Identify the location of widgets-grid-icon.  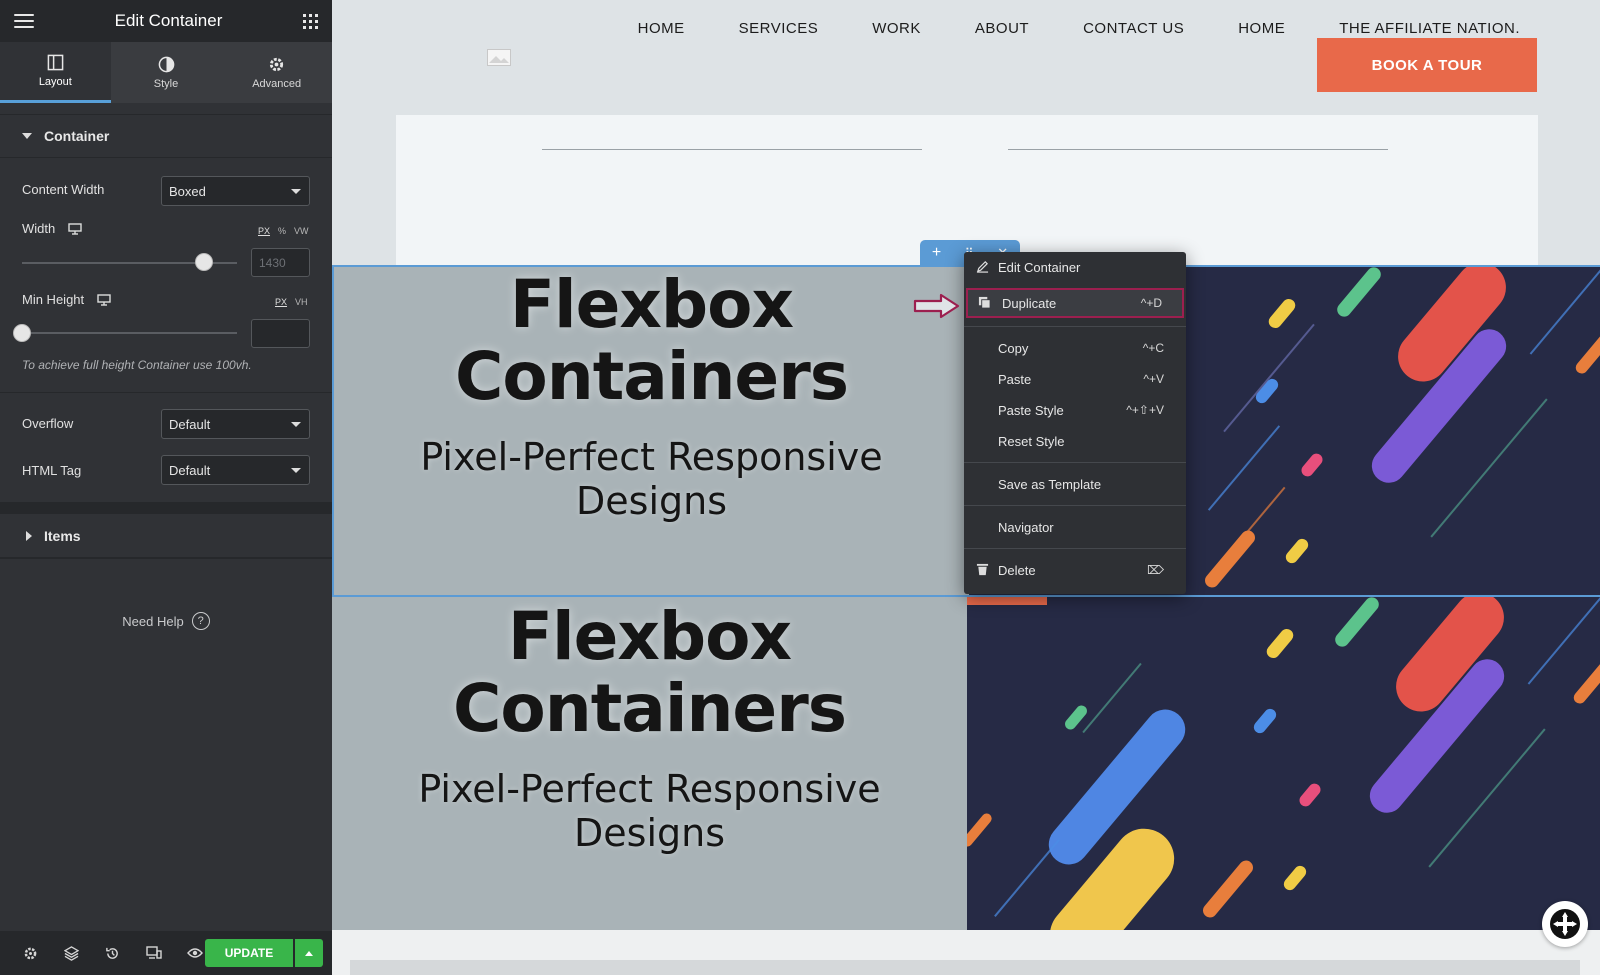
(310, 21).